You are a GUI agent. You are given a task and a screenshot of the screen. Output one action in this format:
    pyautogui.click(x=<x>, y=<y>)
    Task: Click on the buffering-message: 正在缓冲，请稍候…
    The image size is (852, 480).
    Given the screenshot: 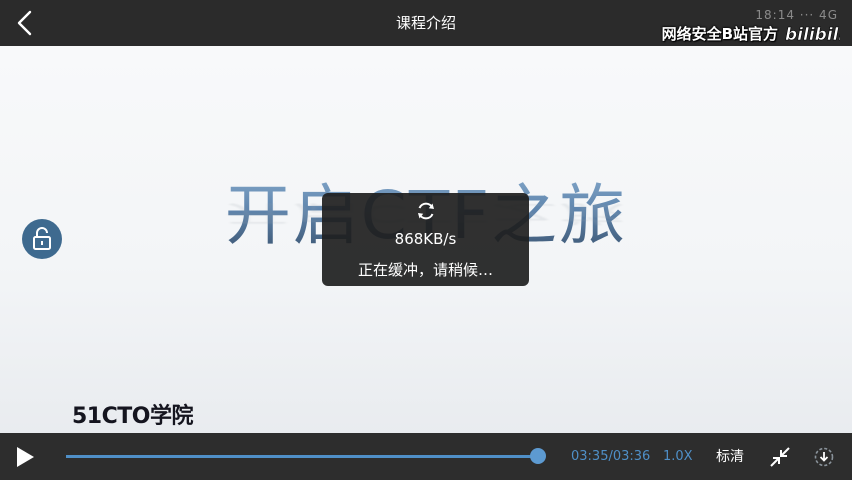 What is the action you would take?
    pyautogui.click(x=425, y=270)
    